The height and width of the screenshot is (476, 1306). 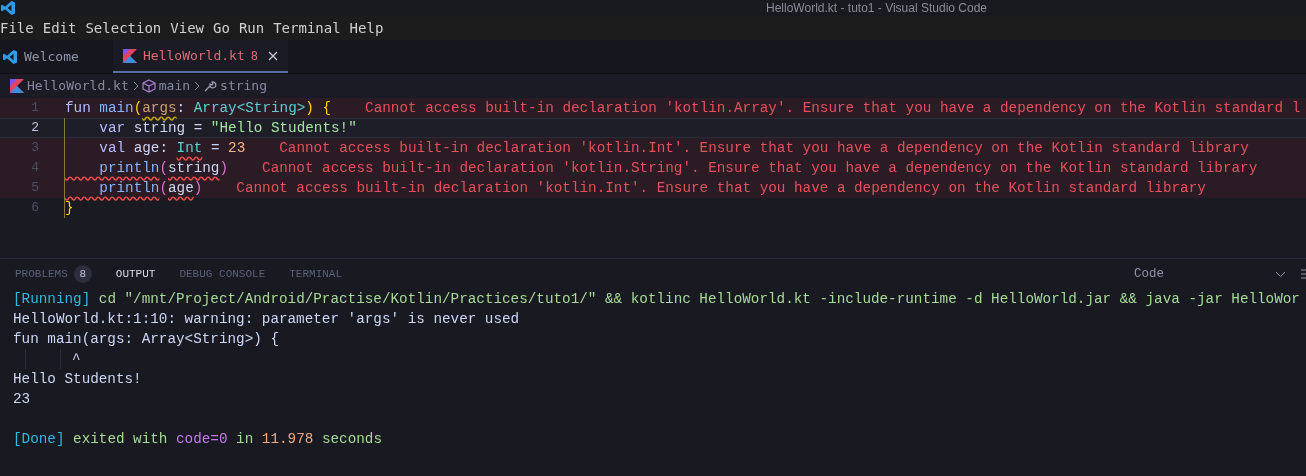 I want to click on line-number: 4, so click(x=35, y=168).